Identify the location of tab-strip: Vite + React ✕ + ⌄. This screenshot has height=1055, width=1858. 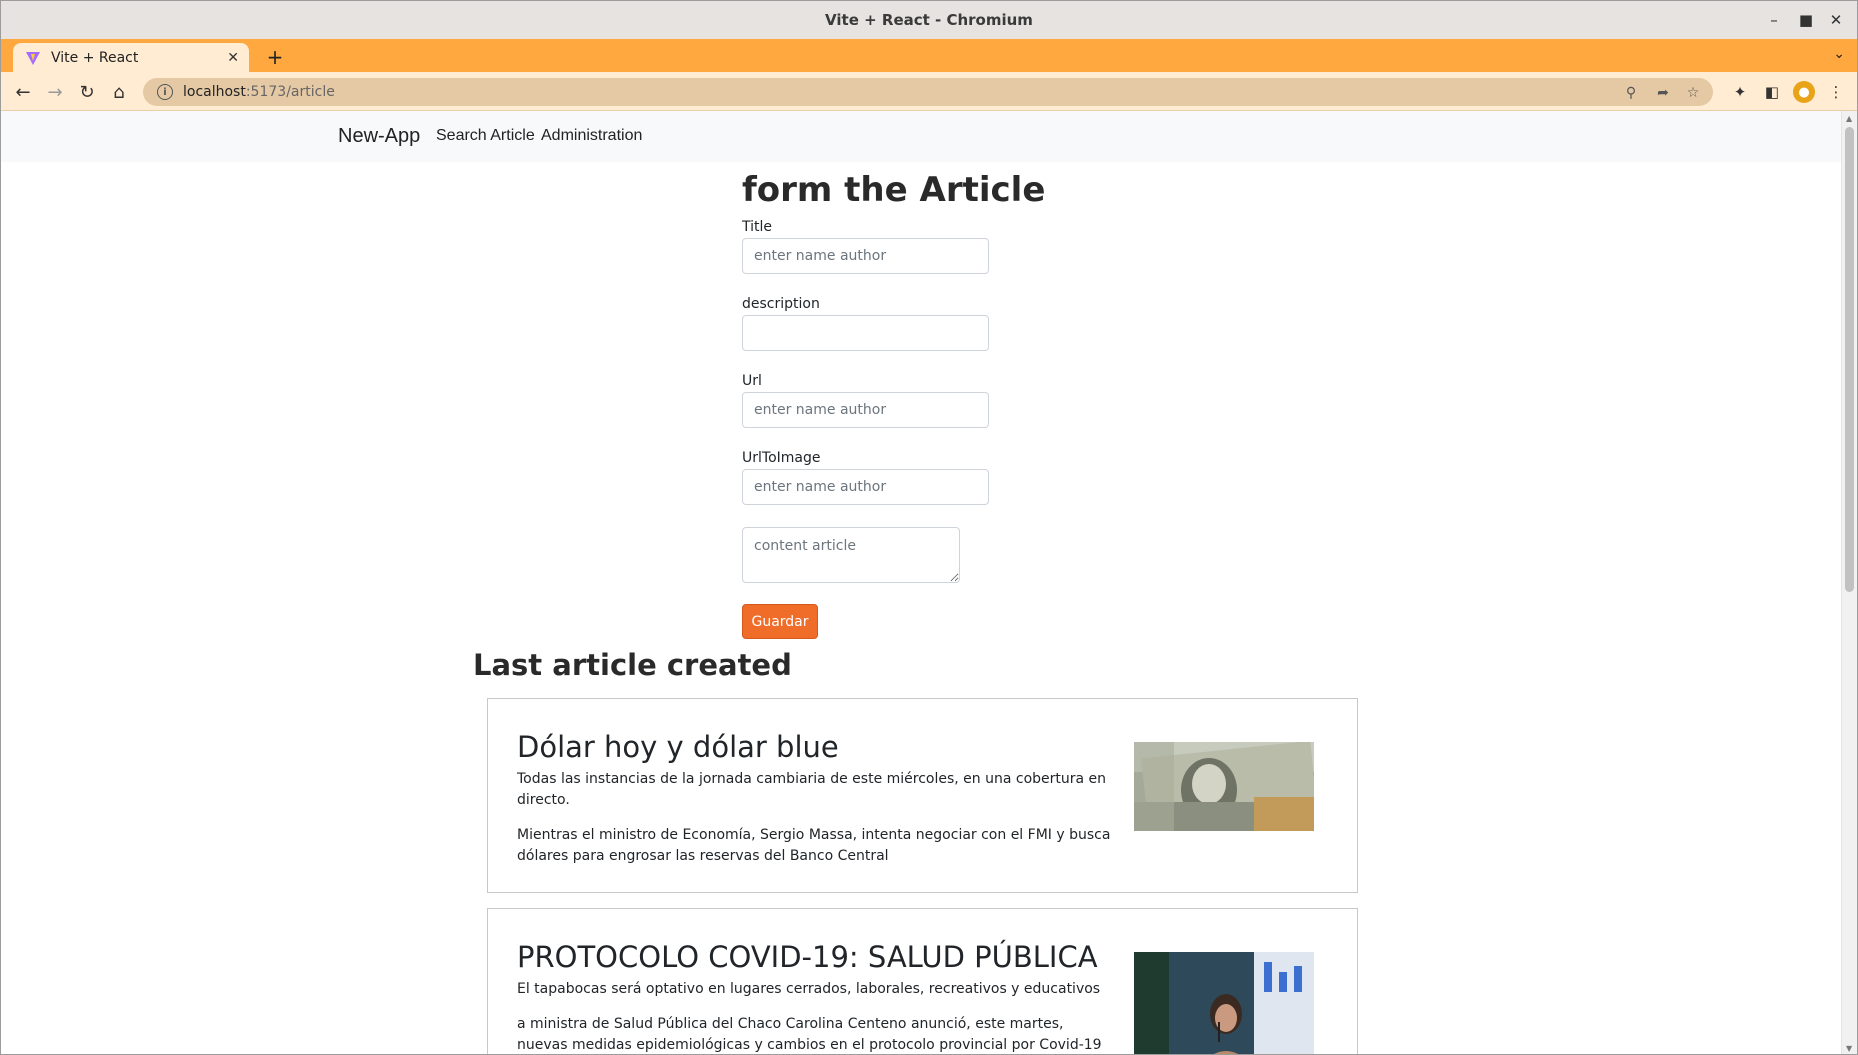
(929, 55).